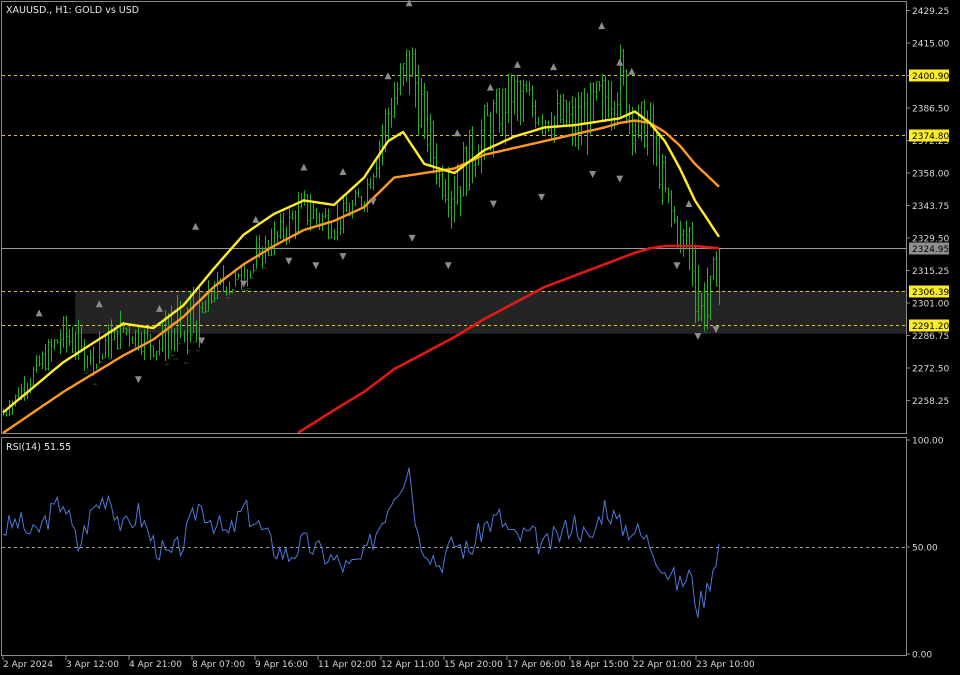 The width and height of the screenshot is (960, 675). Describe the element at coordinates (930, 175) in the screenshot. I see `price-tick-label: 2358.00` at that location.